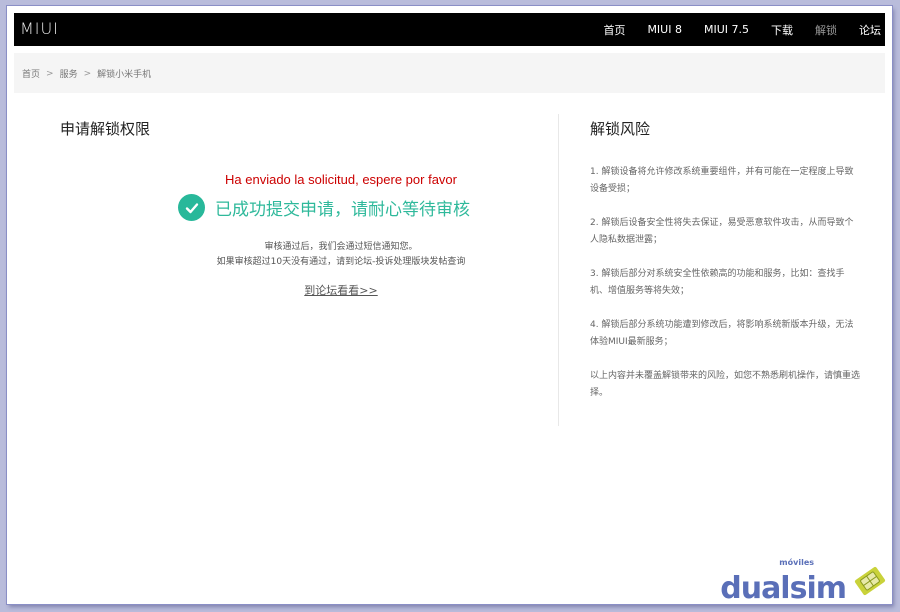  What do you see at coordinates (558, 270) in the screenshot?
I see `column-divider` at bounding box center [558, 270].